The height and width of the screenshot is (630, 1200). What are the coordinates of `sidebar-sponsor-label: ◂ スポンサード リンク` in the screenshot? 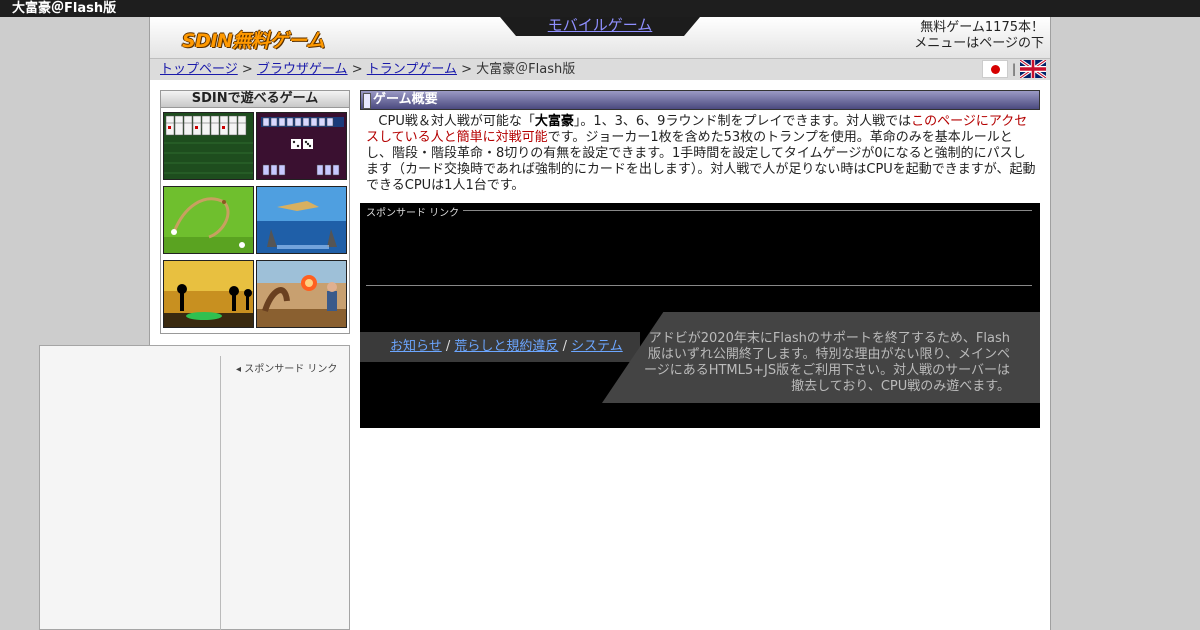 It's located at (286, 367).